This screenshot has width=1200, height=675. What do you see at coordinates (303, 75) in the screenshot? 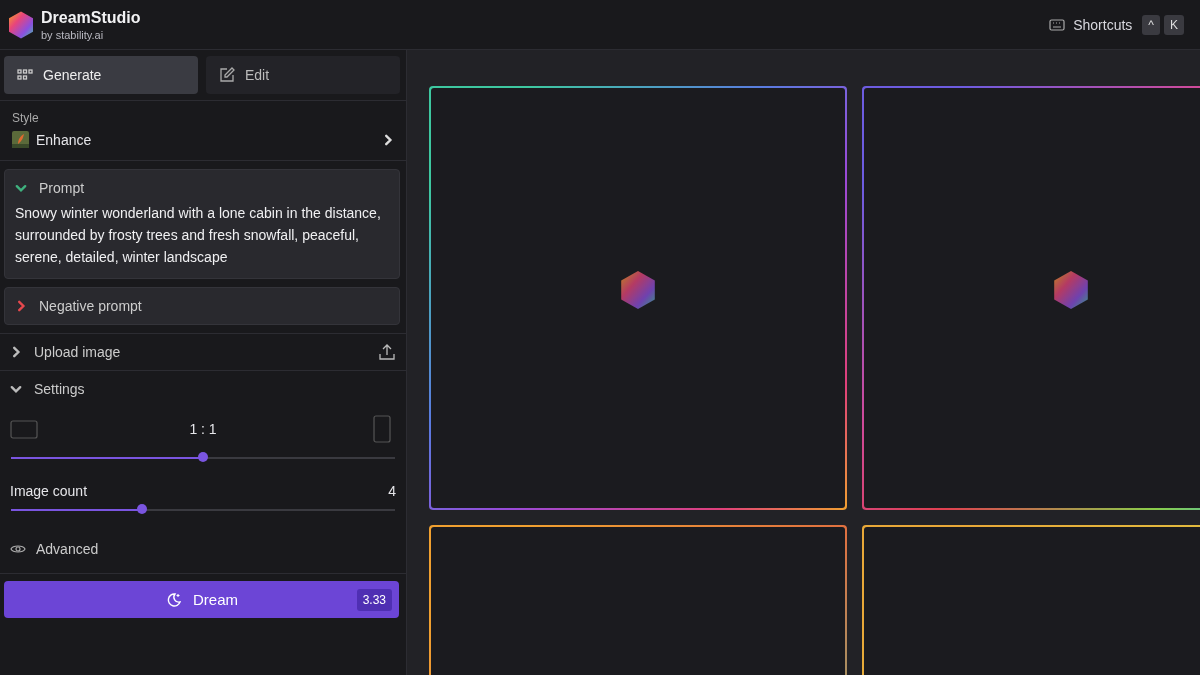
I see `tab: Edit` at bounding box center [303, 75].